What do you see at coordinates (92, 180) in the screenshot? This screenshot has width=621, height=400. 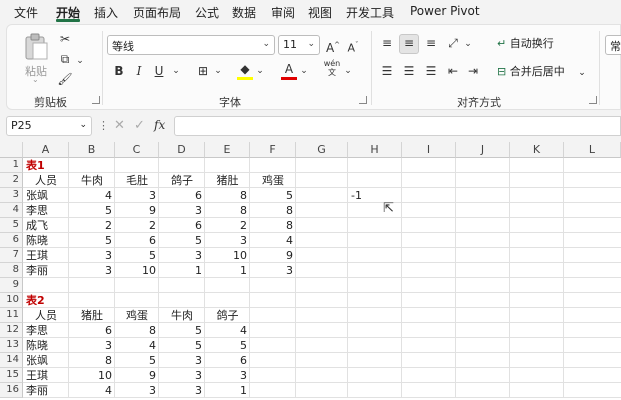 I see `table1-header: 牛肉` at bounding box center [92, 180].